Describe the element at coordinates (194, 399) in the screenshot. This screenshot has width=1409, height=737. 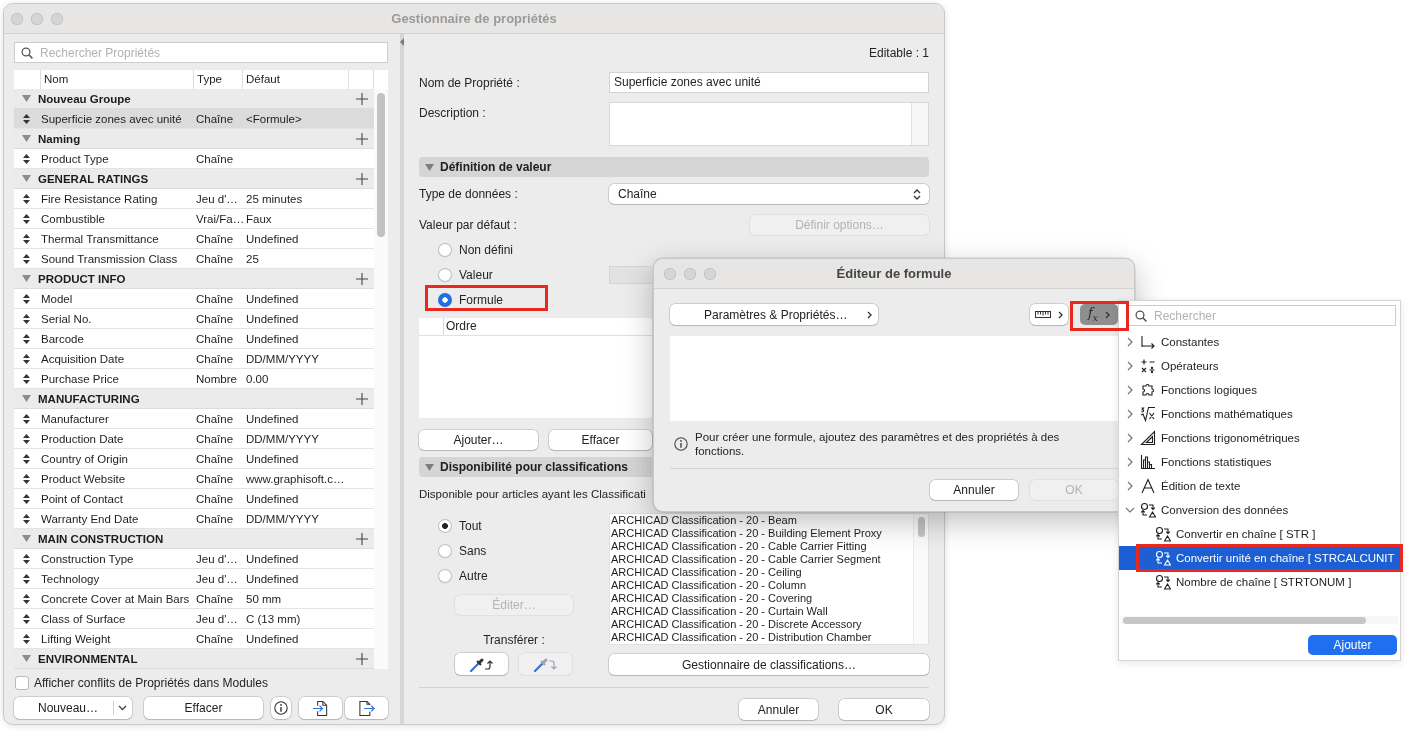
I see `group-row: MANUFACTURING` at that location.